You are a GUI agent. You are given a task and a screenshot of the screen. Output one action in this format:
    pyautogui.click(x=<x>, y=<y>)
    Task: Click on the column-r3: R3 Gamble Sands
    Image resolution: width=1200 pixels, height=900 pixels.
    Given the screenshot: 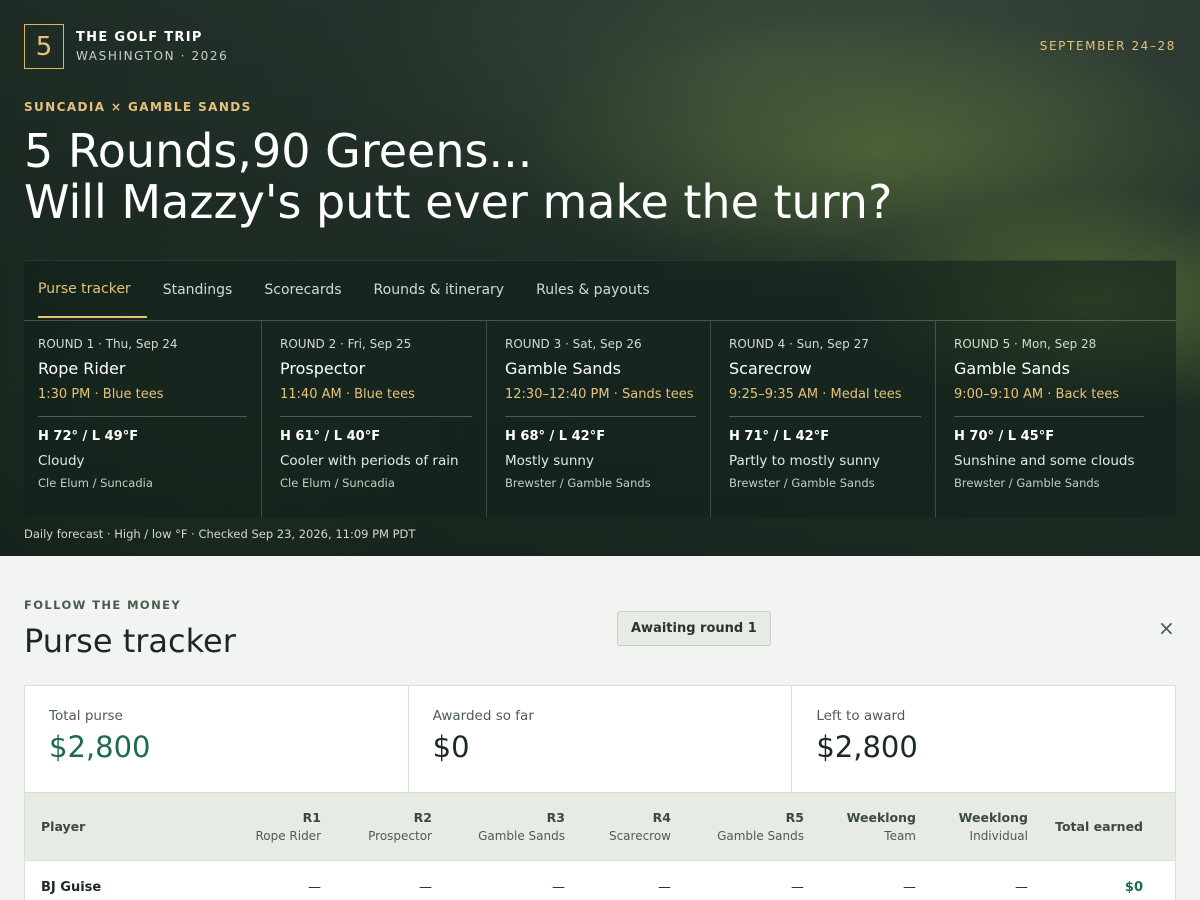 What is the action you would take?
    pyautogui.click(x=498, y=826)
    